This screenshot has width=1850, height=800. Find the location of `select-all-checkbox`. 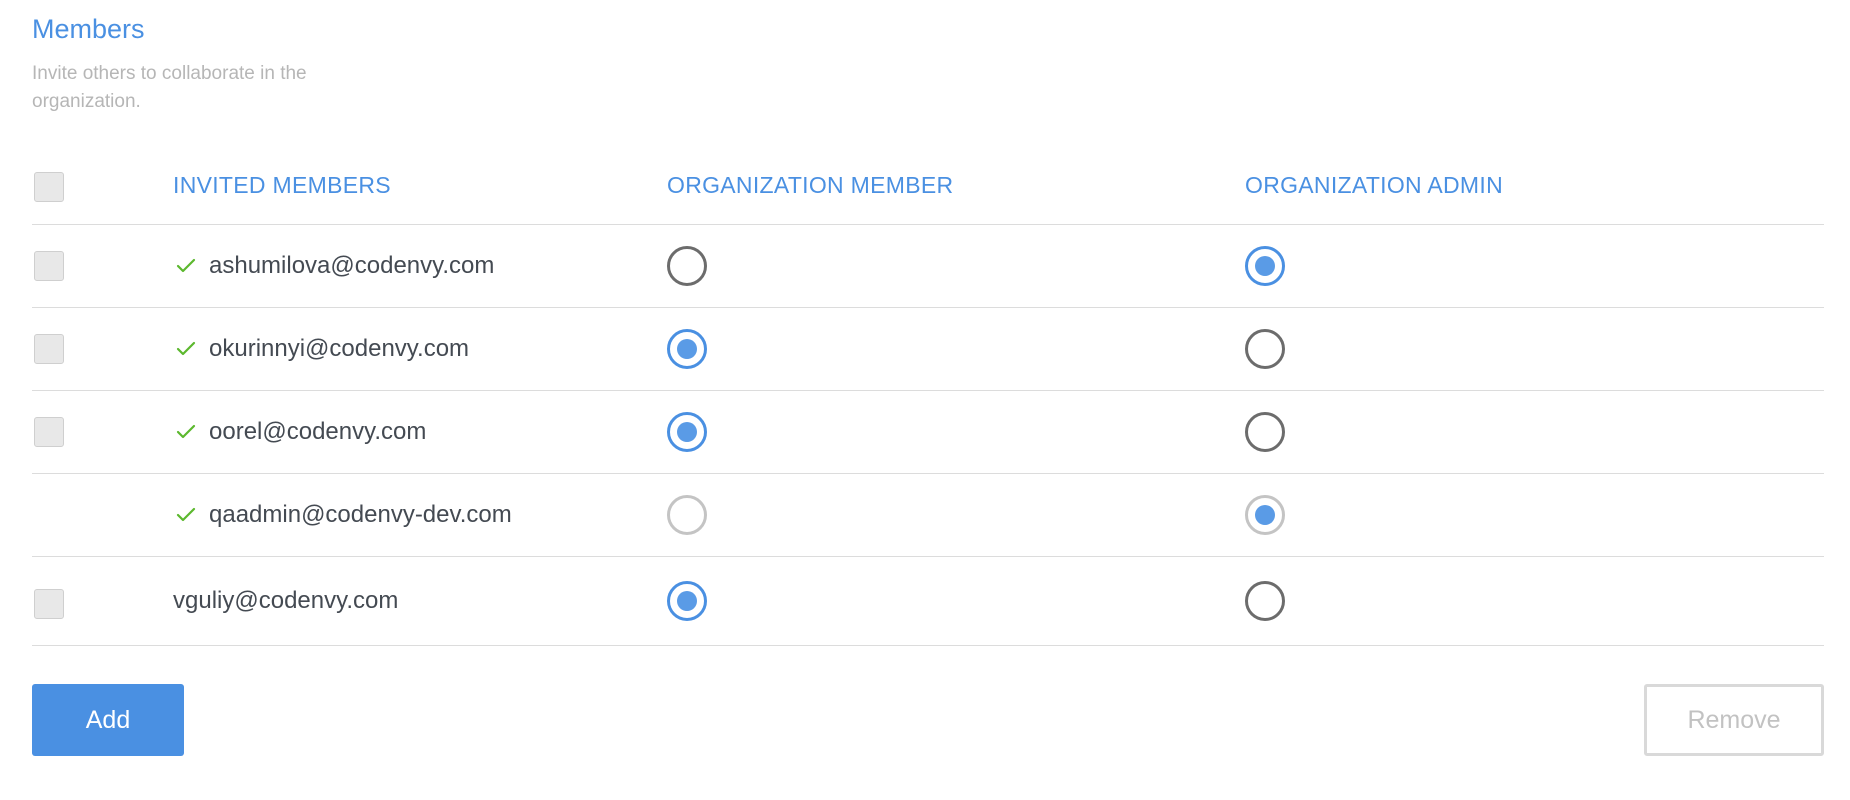

select-all-checkbox is located at coordinates (49, 187).